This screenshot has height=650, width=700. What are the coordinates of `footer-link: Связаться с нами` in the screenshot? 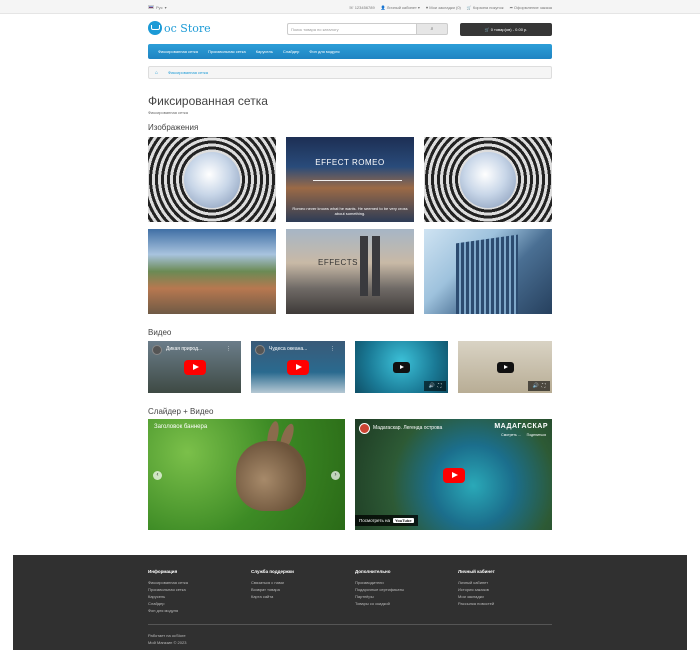 It's located at (272, 582).